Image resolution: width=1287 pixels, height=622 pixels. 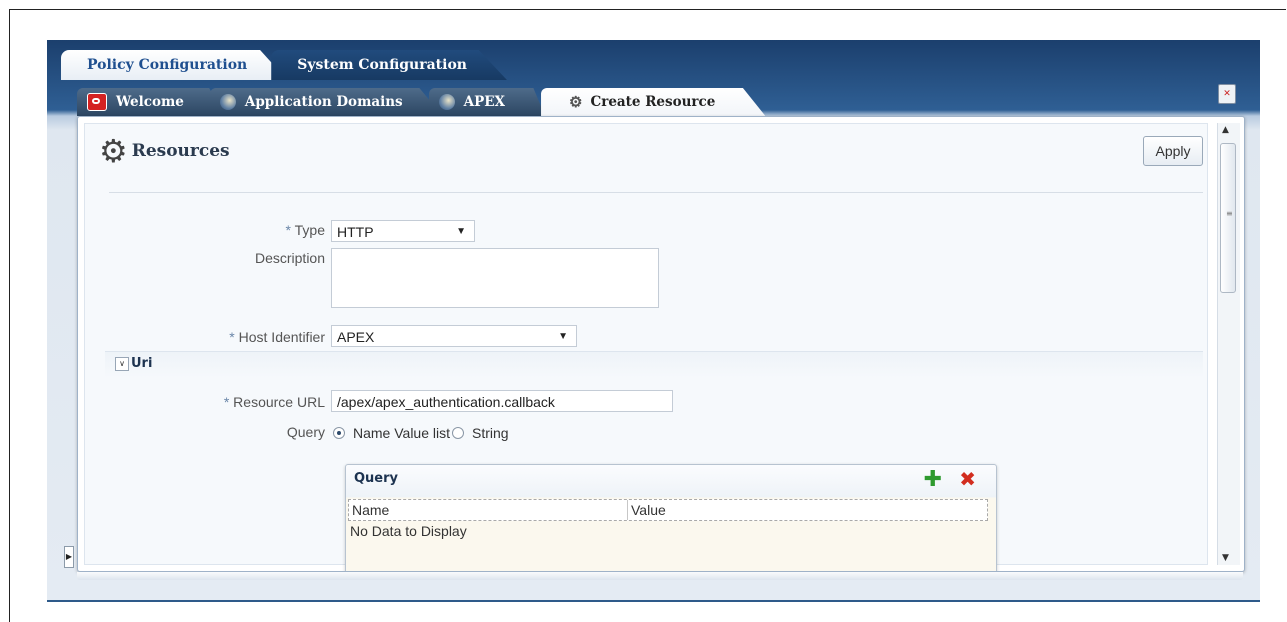 I want to click on doc-tab-application-domains: Application Domains, so click(x=326, y=102).